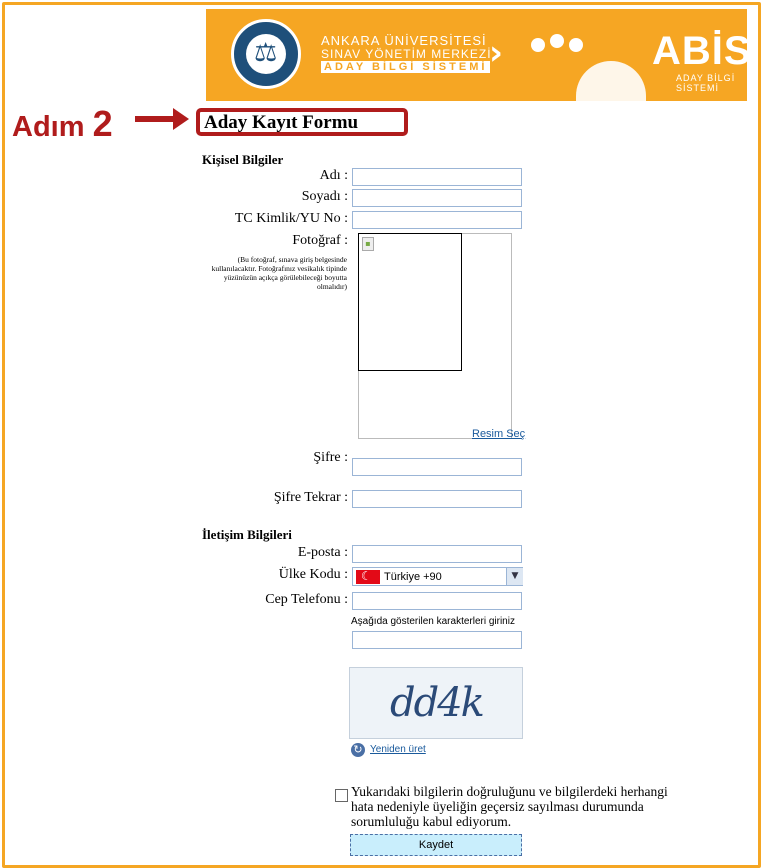  Describe the element at coordinates (266, 54) in the screenshot. I see `university-seal-icon` at that location.